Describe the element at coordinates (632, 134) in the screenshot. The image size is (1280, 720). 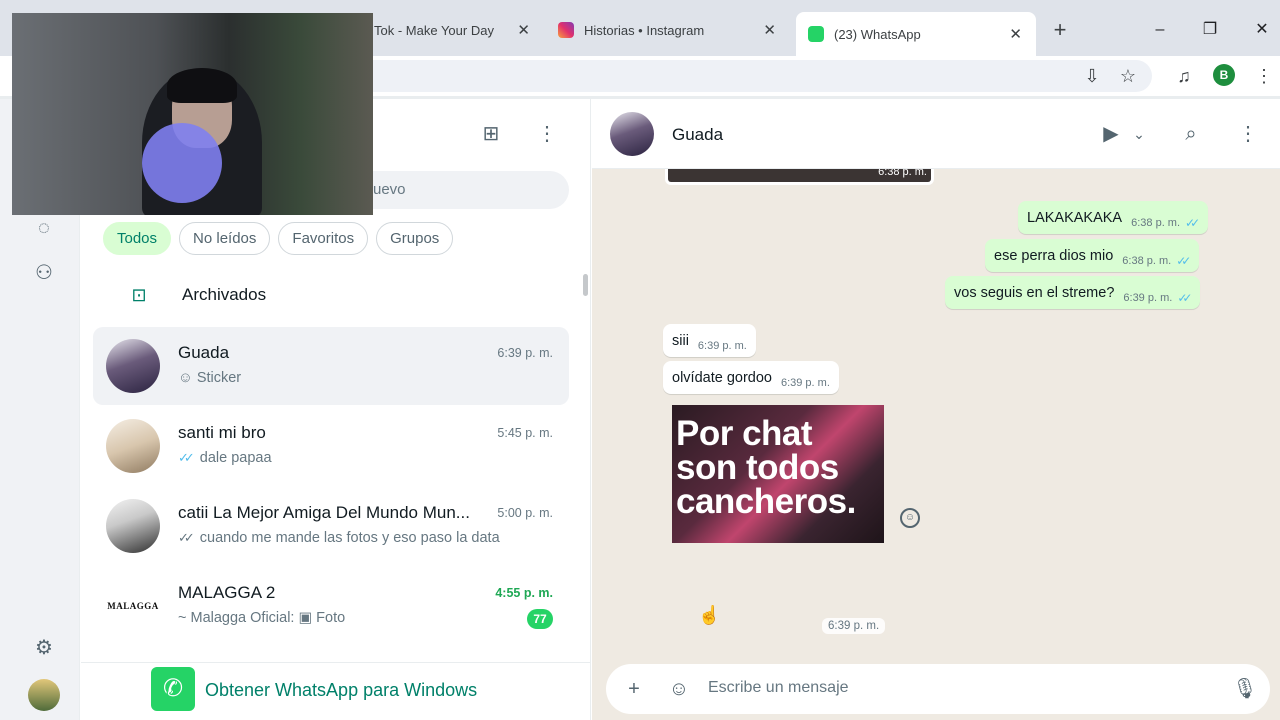
I see `contact-avatar` at that location.